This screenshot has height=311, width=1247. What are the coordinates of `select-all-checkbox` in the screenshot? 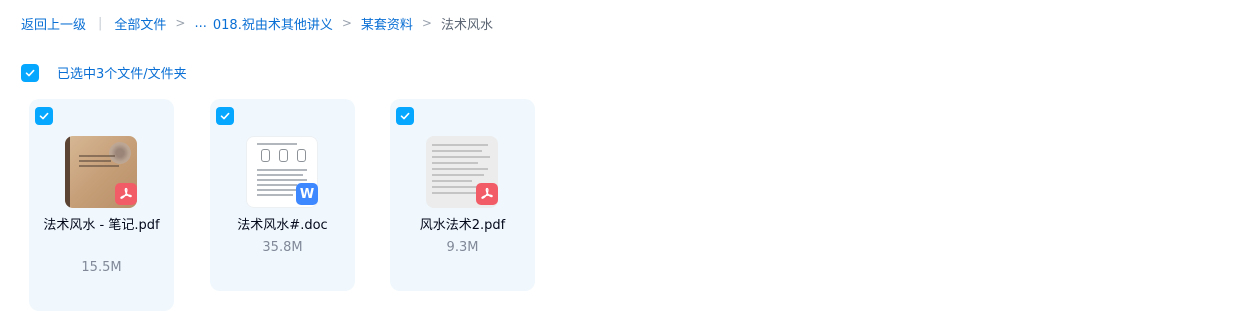 It's located at (30, 72).